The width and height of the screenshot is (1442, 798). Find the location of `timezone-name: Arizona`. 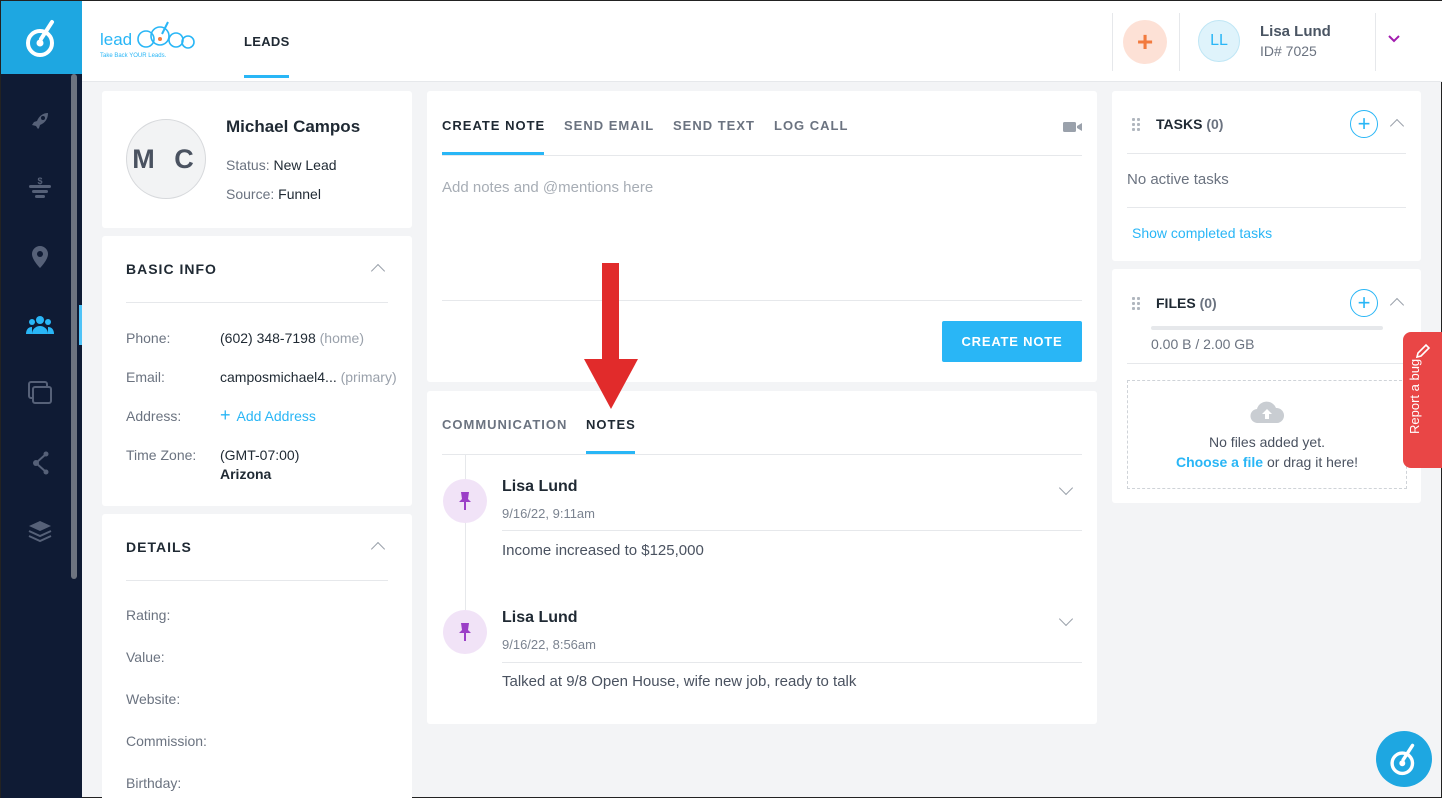

timezone-name: Arizona is located at coordinates (246, 474).